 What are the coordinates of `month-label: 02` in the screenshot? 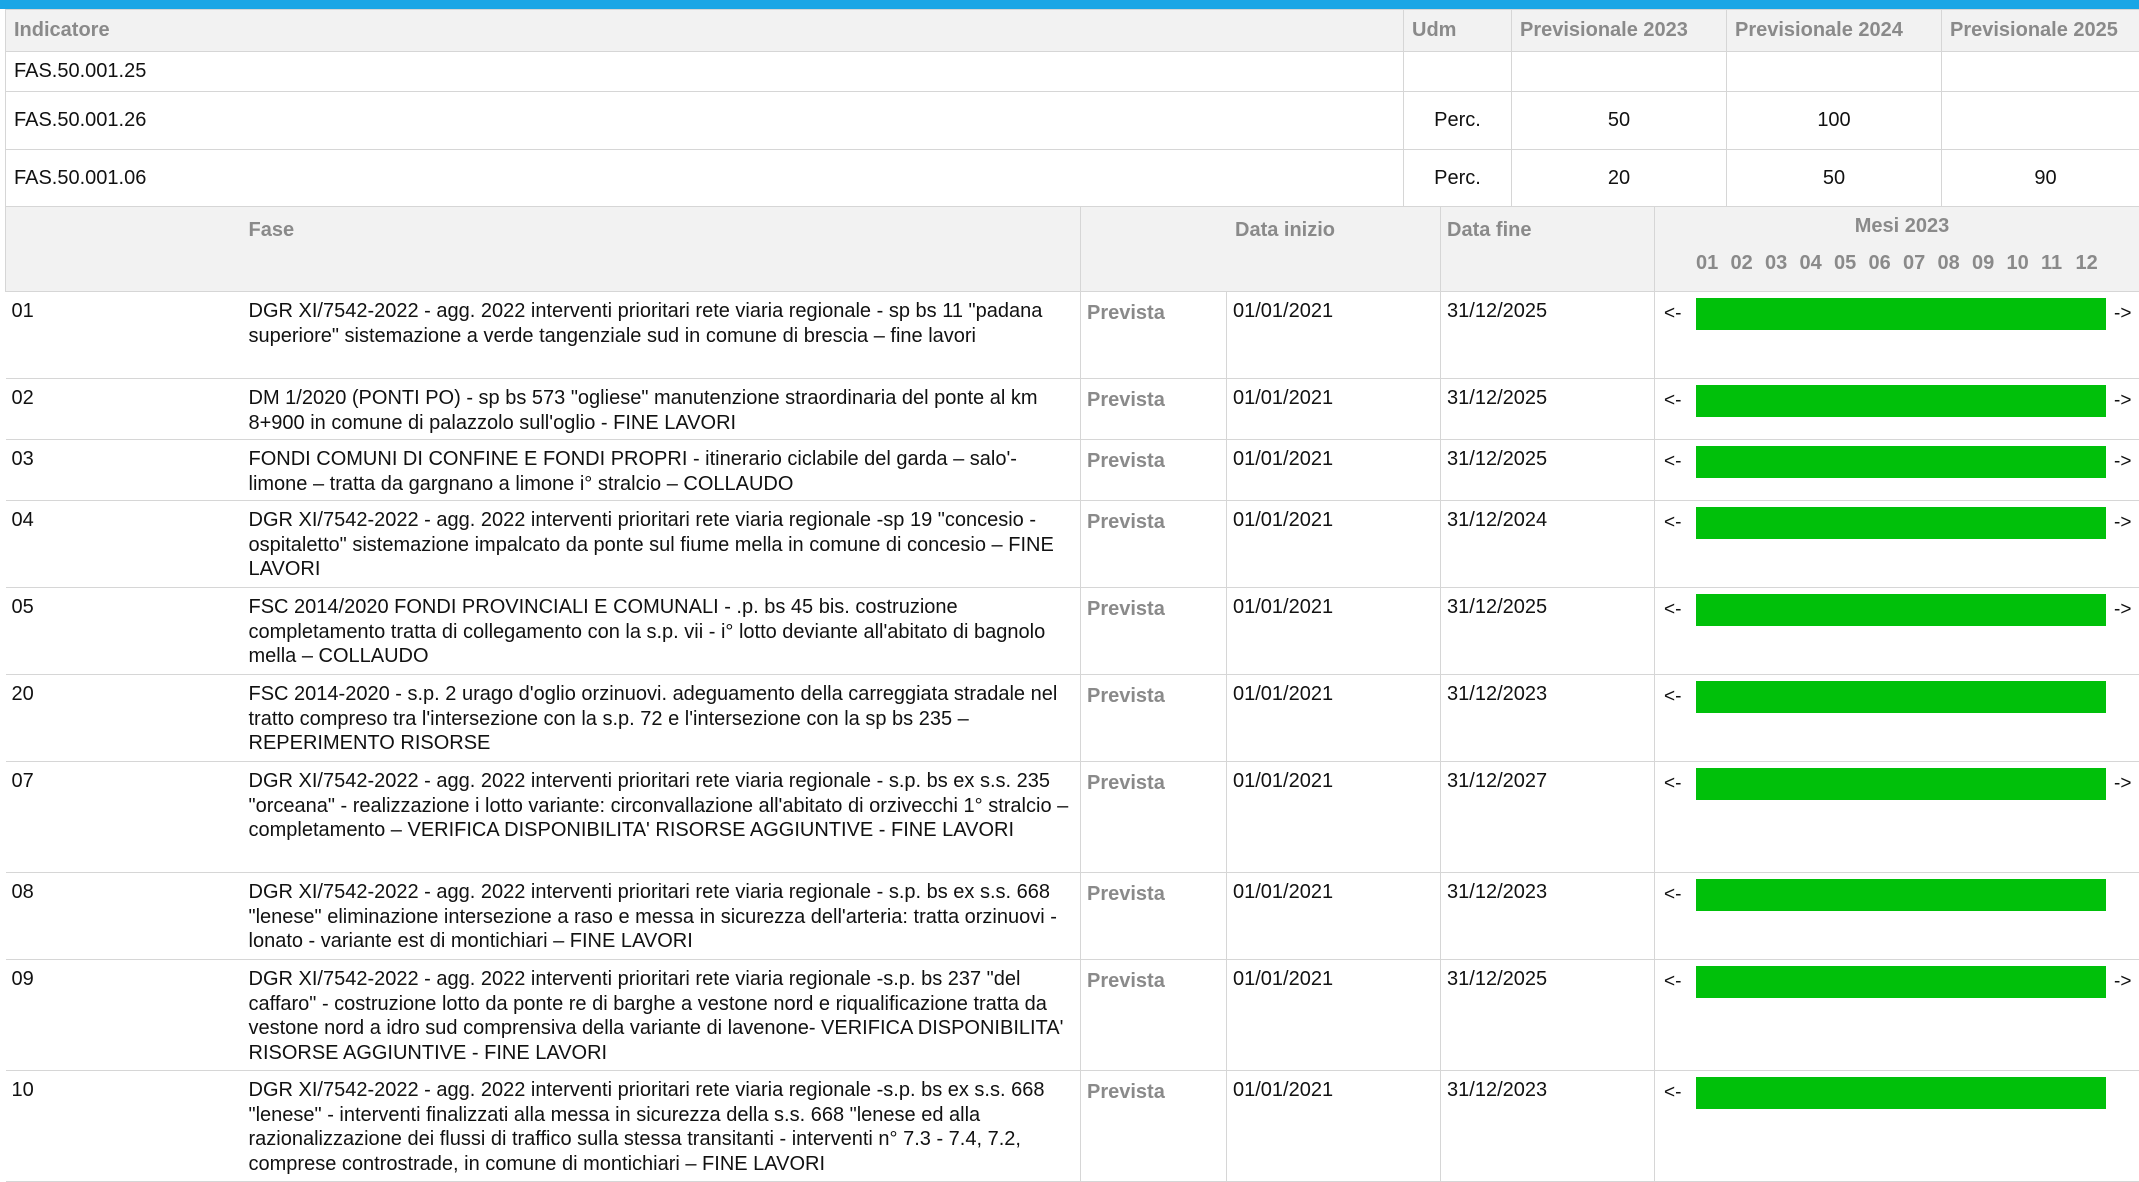 It's located at (1748, 263).